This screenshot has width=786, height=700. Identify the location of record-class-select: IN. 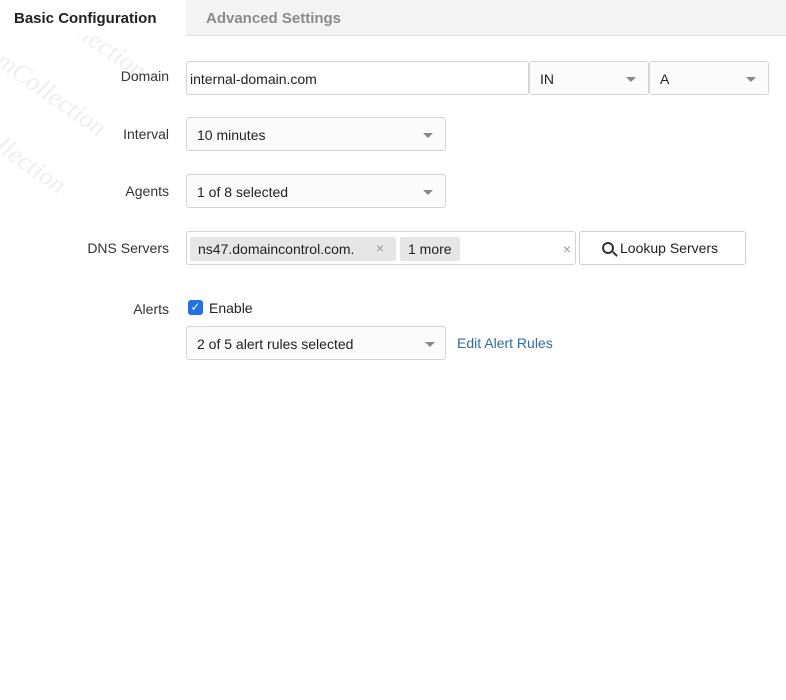
(589, 78).